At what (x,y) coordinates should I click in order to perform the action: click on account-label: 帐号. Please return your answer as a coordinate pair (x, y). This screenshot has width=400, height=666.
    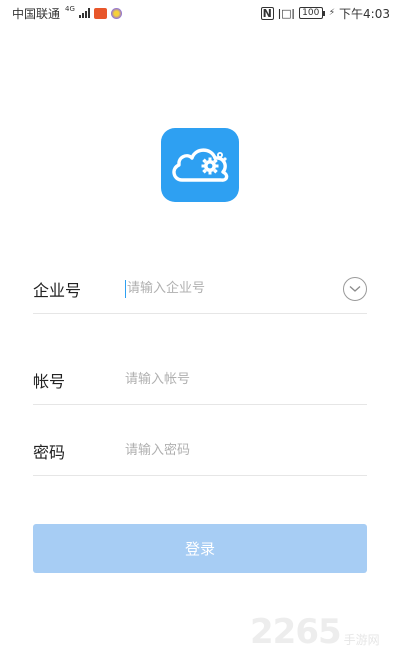
    Looking at the image, I should click on (49, 381).